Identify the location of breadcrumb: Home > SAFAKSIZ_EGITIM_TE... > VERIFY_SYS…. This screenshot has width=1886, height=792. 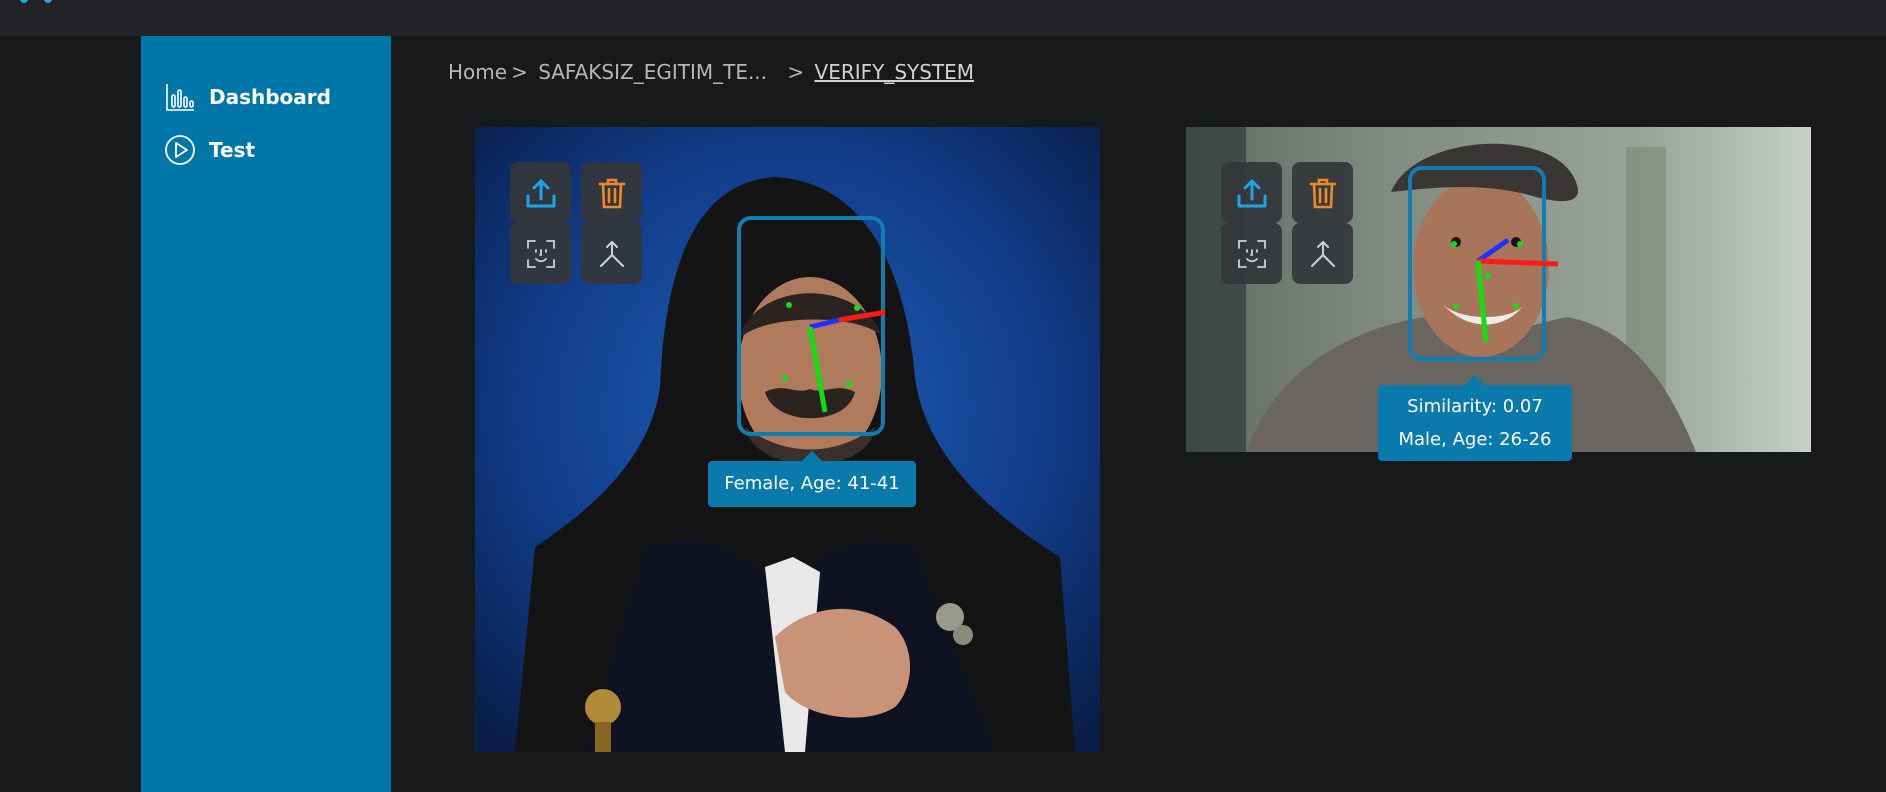
(713, 72).